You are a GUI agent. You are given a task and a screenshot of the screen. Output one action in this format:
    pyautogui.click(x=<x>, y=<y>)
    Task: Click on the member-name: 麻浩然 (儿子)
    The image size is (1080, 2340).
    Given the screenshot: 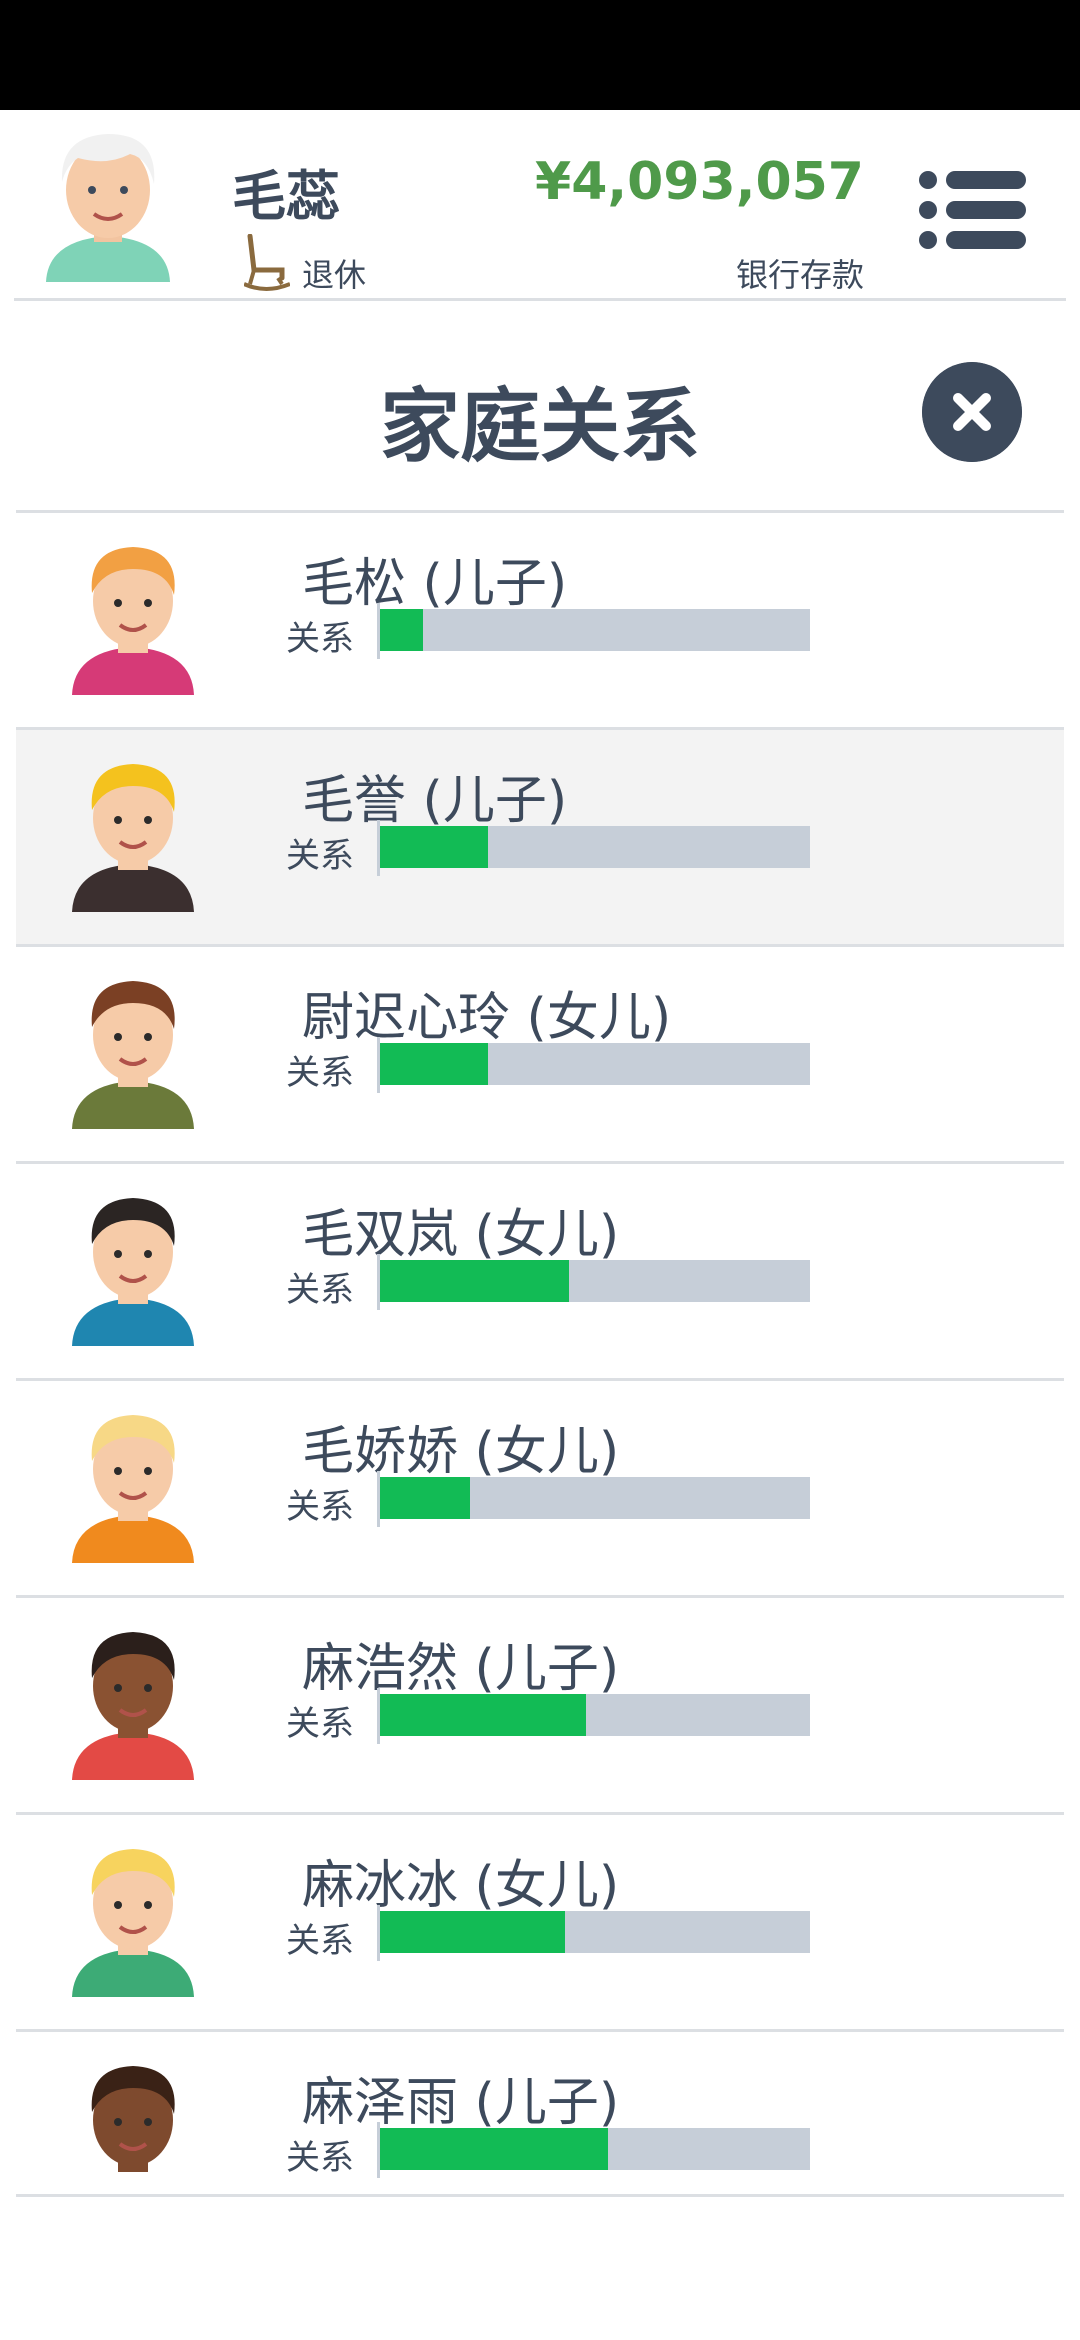 What is the action you would take?
    pyautogui.click(x=461, y=1669)
    